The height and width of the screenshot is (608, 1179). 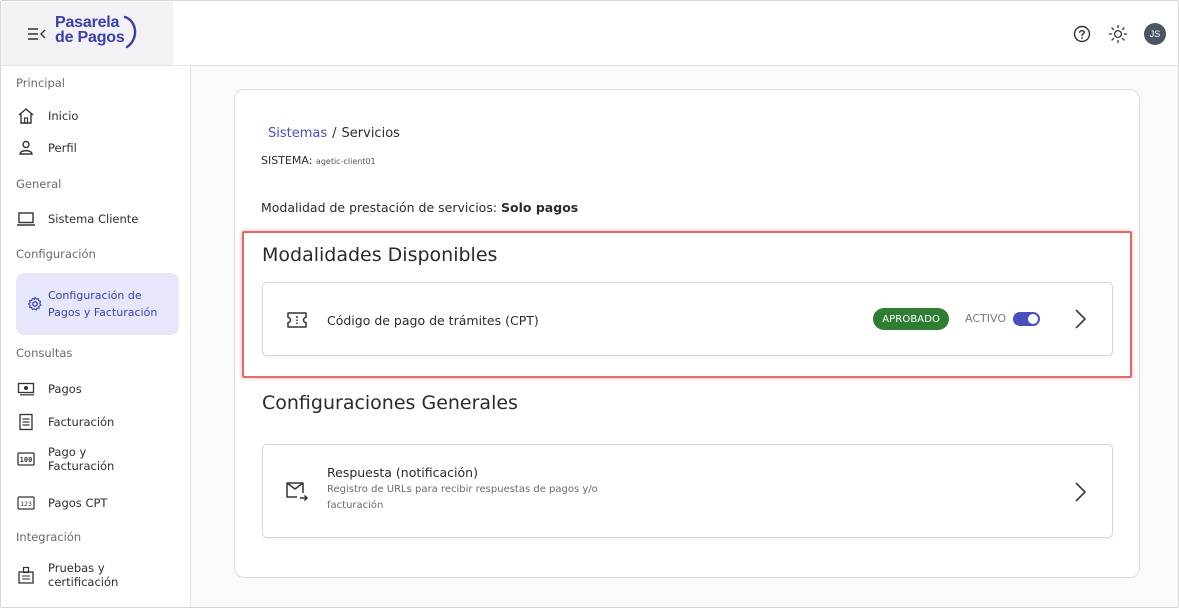 I want to click on sidebar-item-label: Pagos CPT, so click(x=78, y=503).